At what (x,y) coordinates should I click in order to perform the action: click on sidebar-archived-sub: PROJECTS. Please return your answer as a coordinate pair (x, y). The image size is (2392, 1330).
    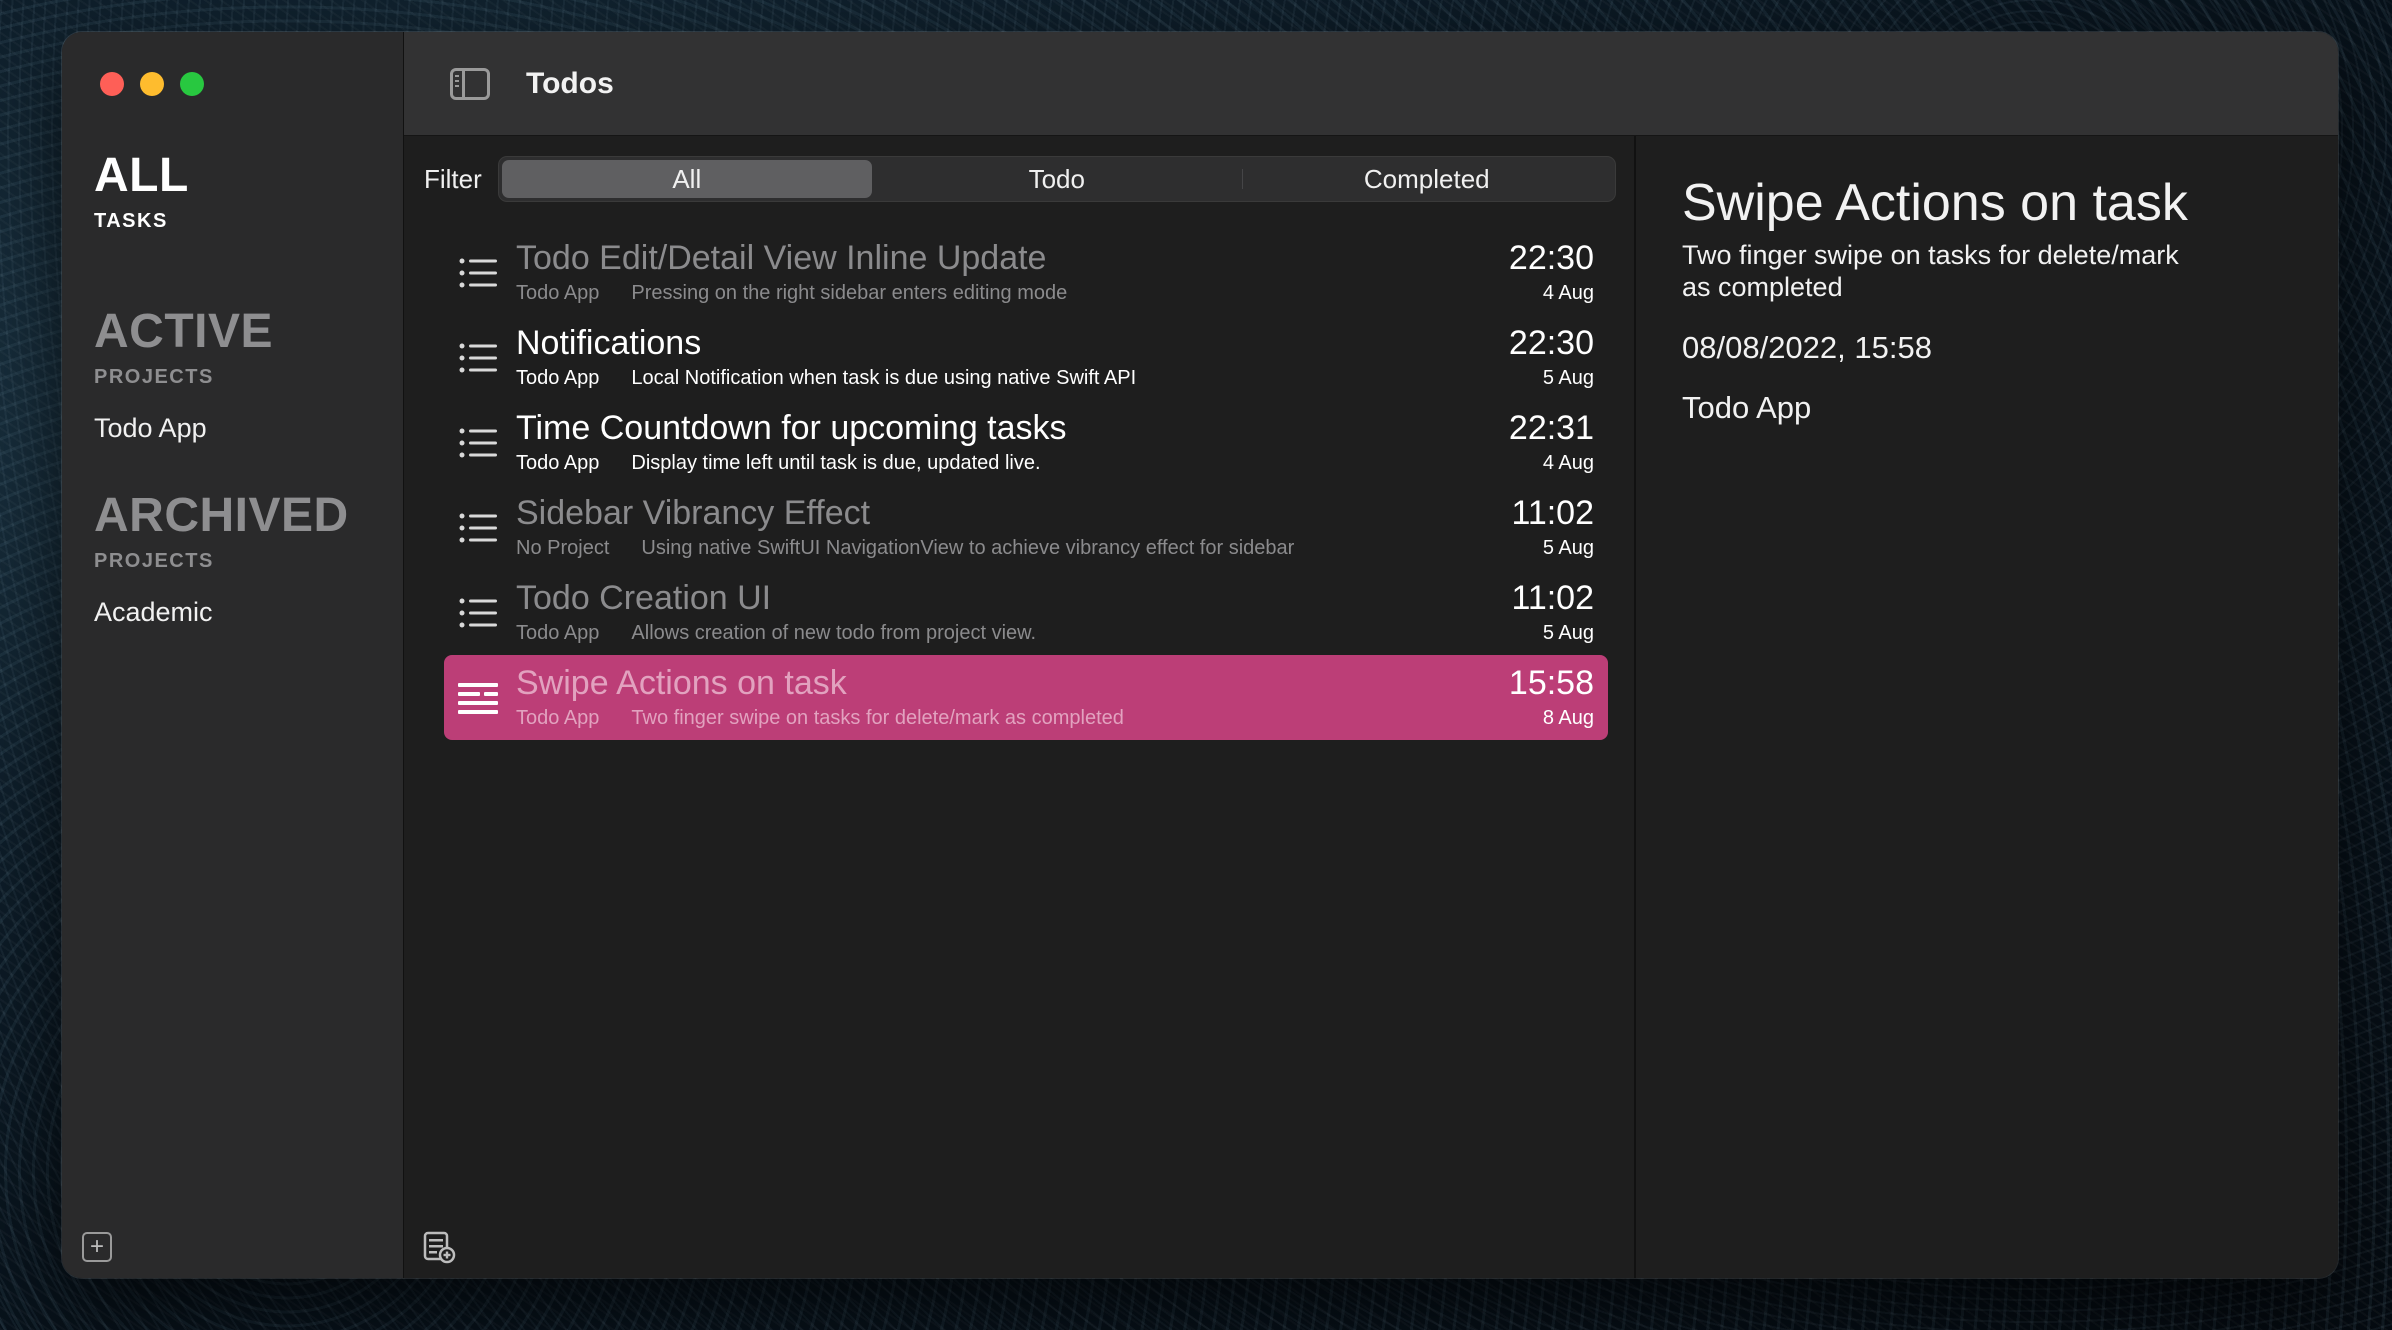
    Looking at the image, I should click on (154, 561).